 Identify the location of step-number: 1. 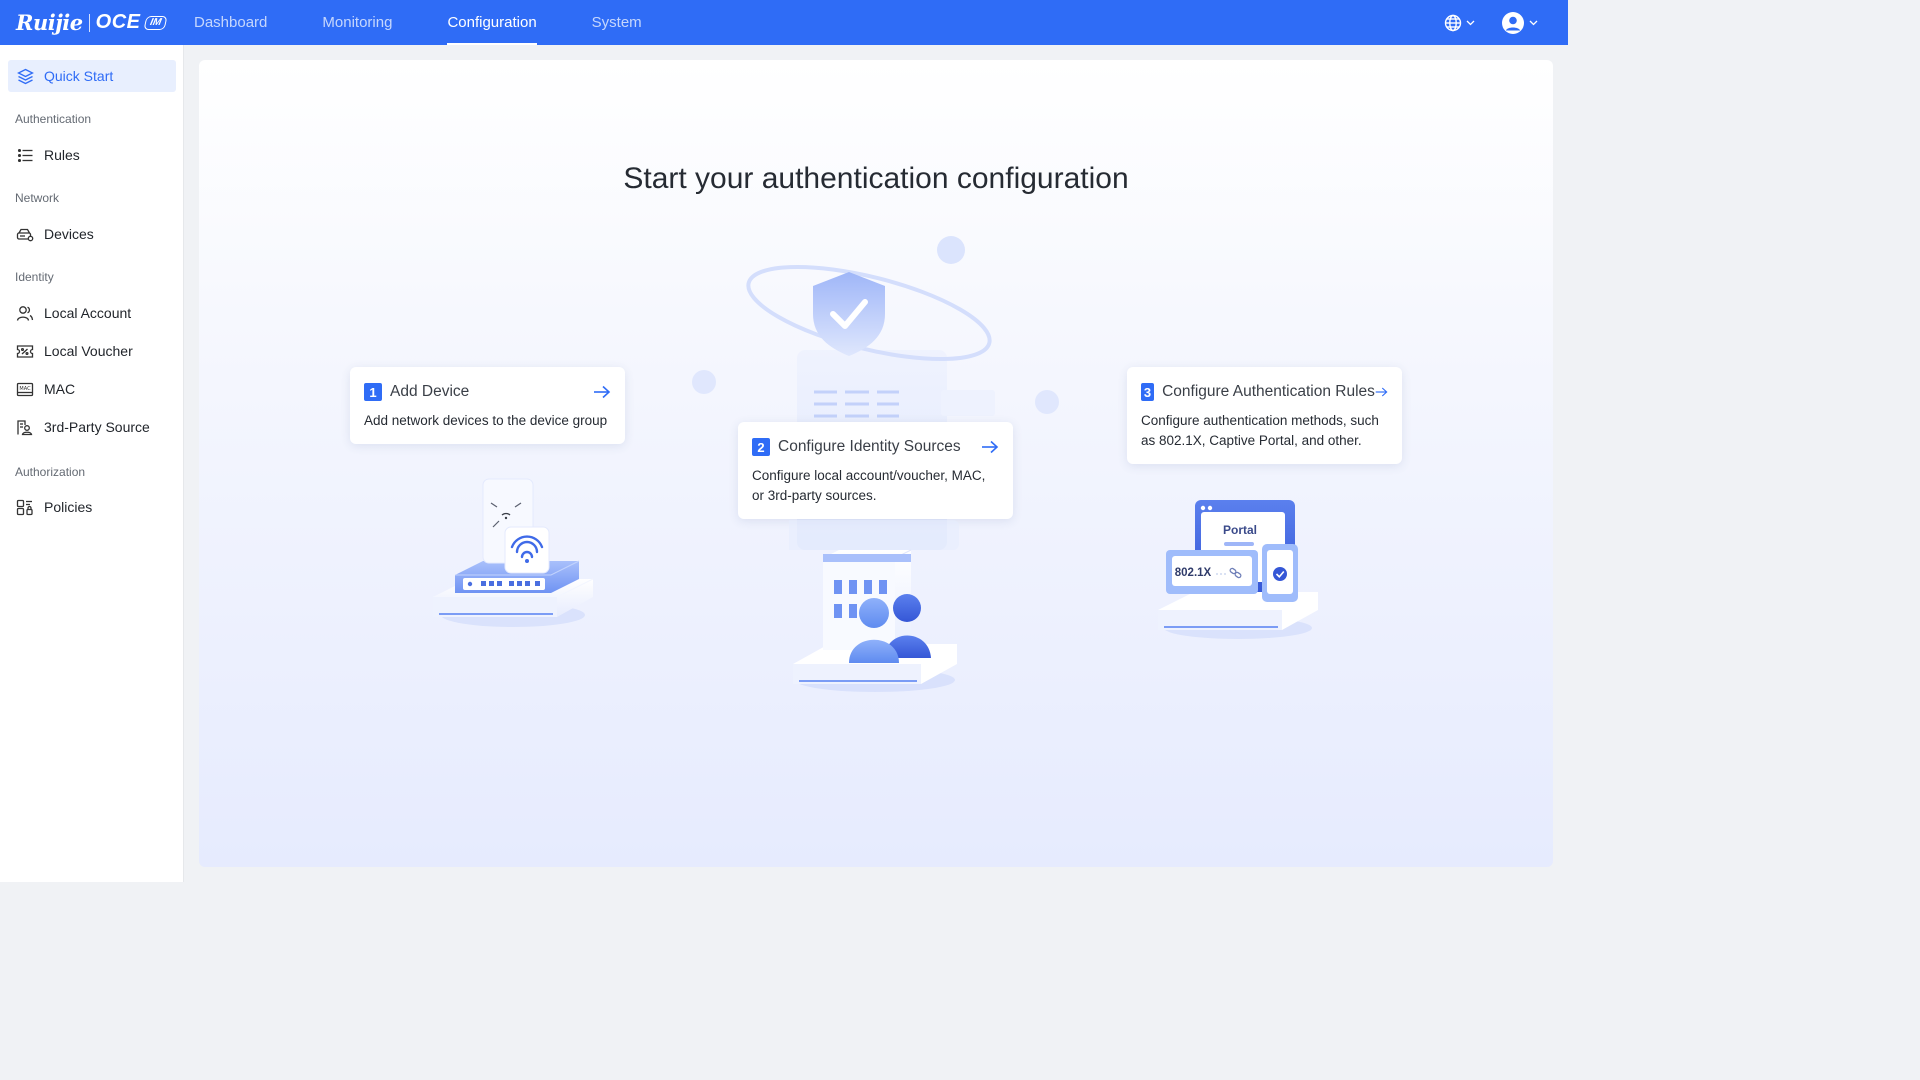
(373, 392).